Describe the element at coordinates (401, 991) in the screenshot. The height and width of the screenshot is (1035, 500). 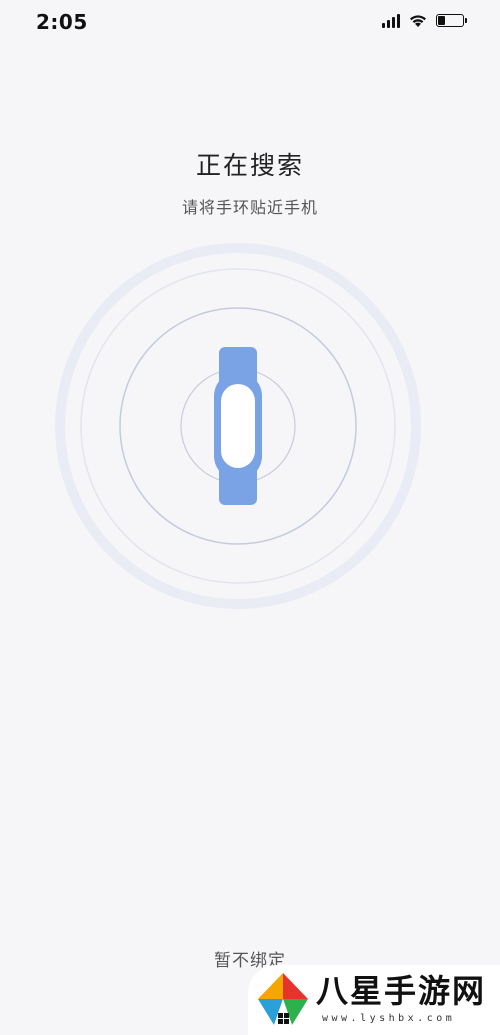
I see `watermark-name: 八星手游网` at that location.